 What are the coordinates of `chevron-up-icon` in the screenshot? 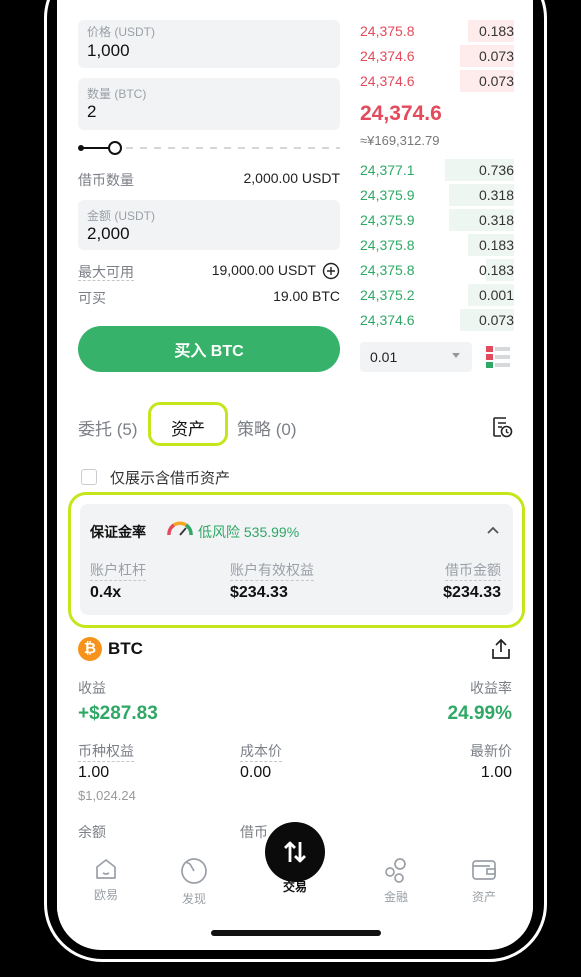 It's located at (493, 530).